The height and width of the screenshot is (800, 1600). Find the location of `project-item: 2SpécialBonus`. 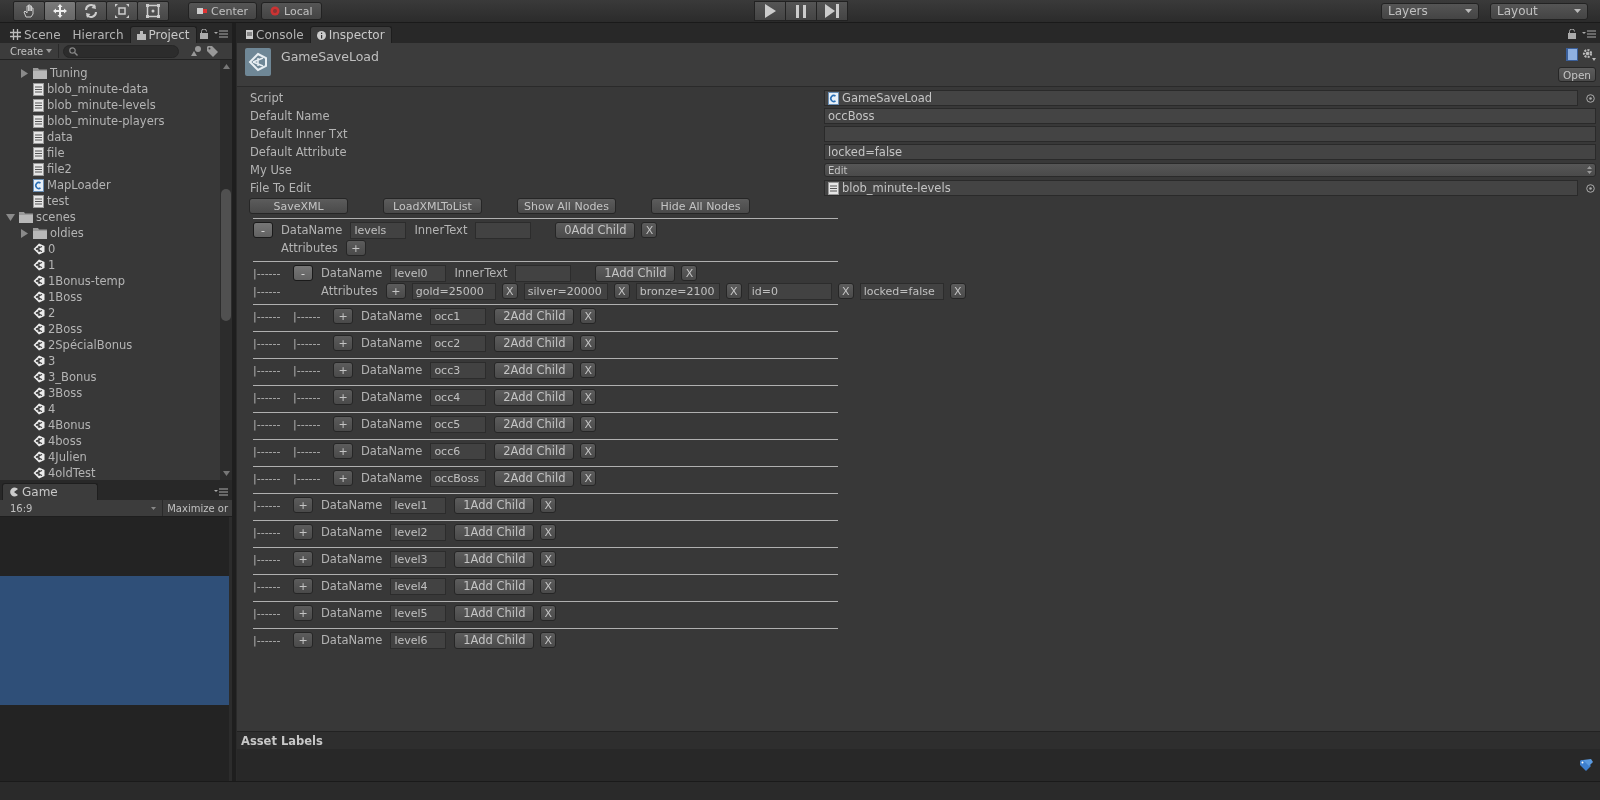

project-item: 2SpécialBonus is located at coordinates (90, 345).